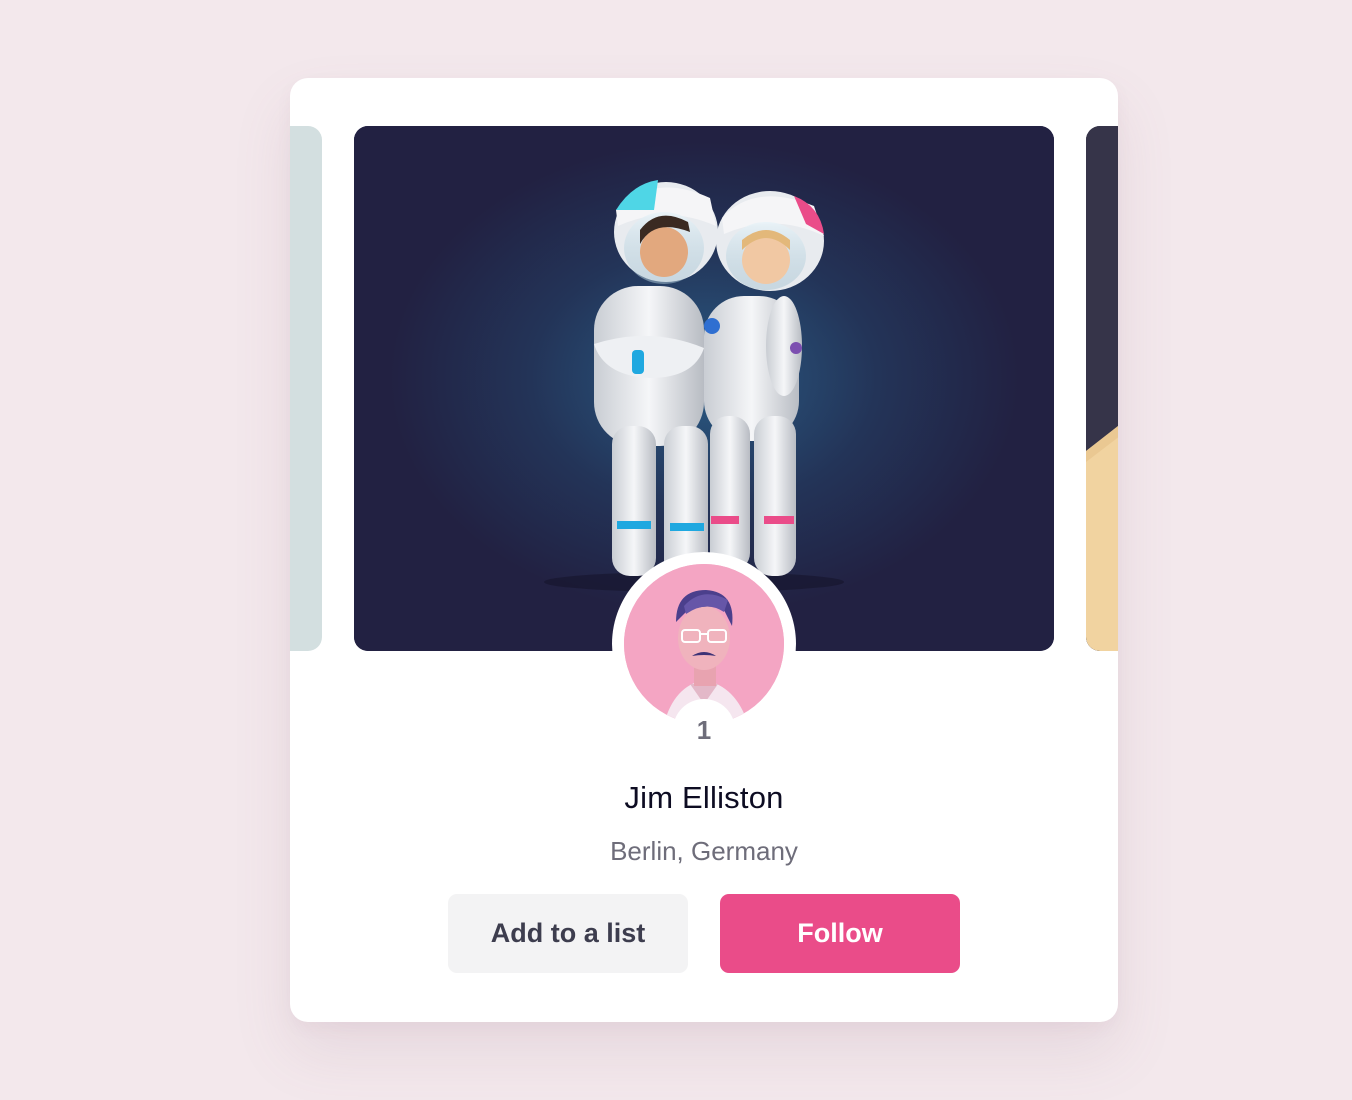  What do you see at coordinates (704, 798) in the screenshot?
I see `profile-name: Jim Elliston` at bounding box center [704, 798].